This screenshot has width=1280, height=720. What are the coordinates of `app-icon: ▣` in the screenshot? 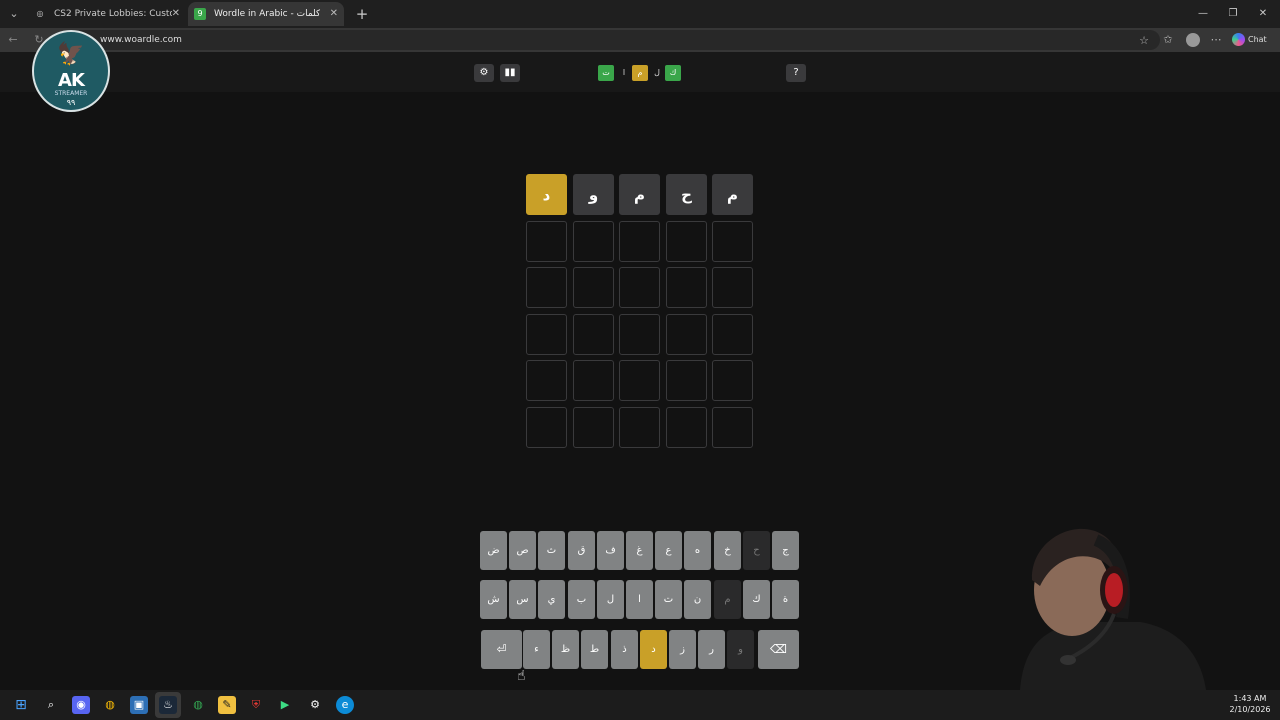 It's located at (139, 705).